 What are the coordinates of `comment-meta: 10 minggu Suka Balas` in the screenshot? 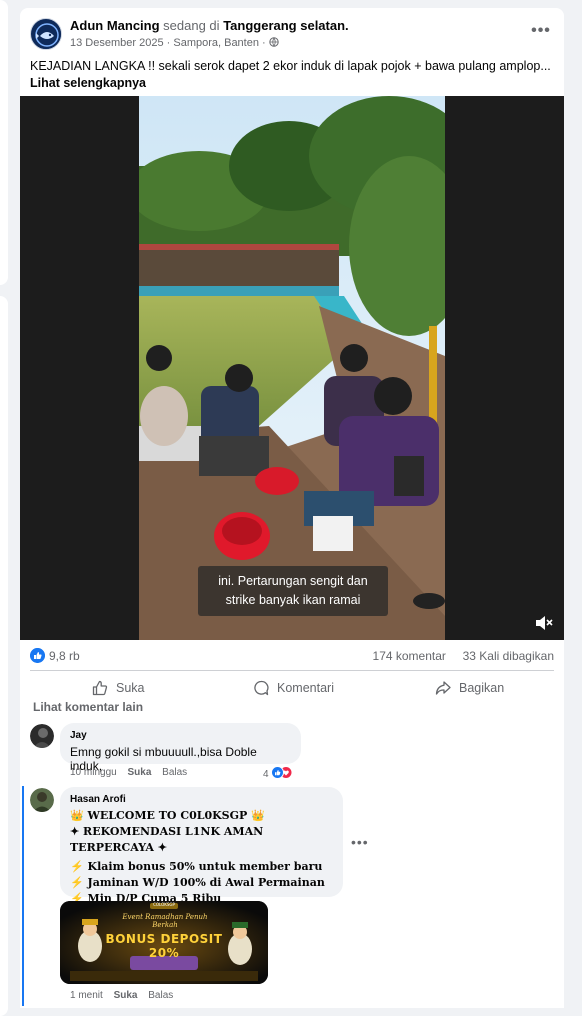 It's located at (128, 772).